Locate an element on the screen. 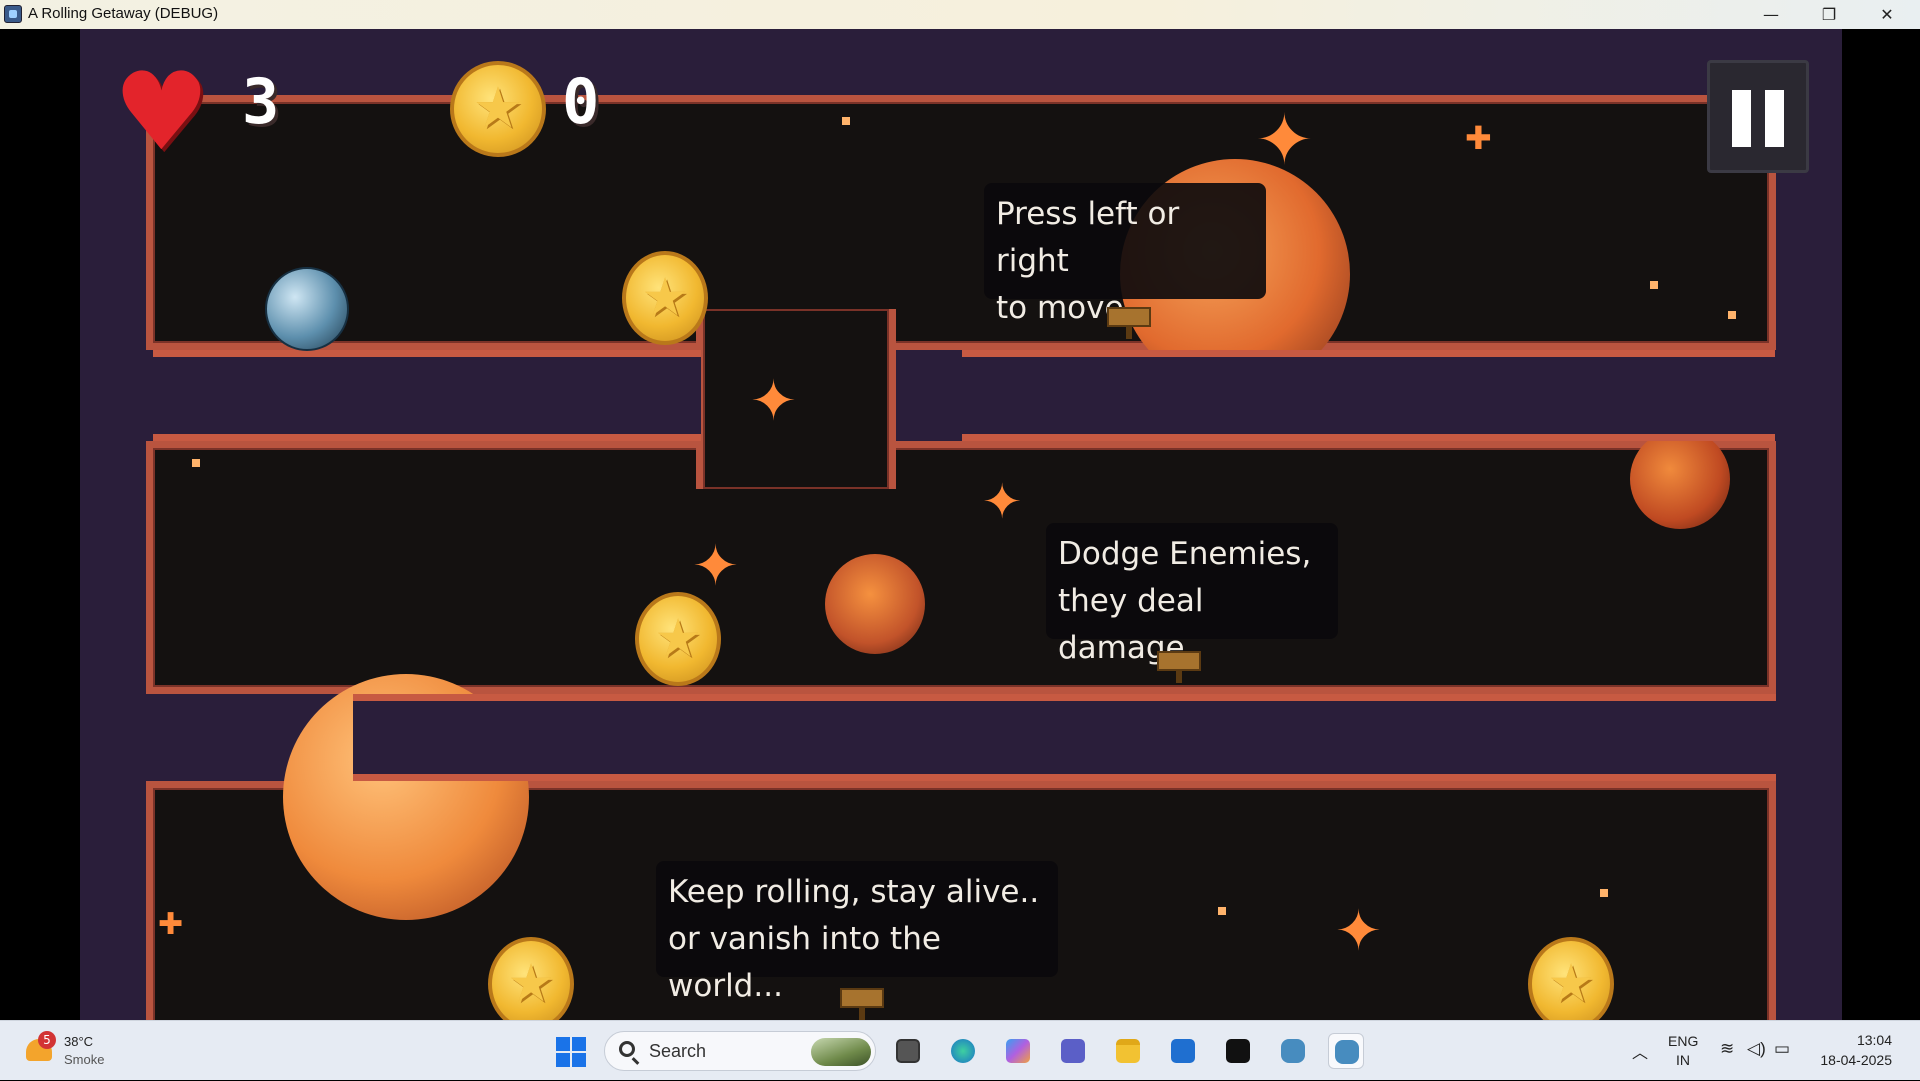 The image size is (1920, 1081). search-icon is located at coordinates (627, 1049).